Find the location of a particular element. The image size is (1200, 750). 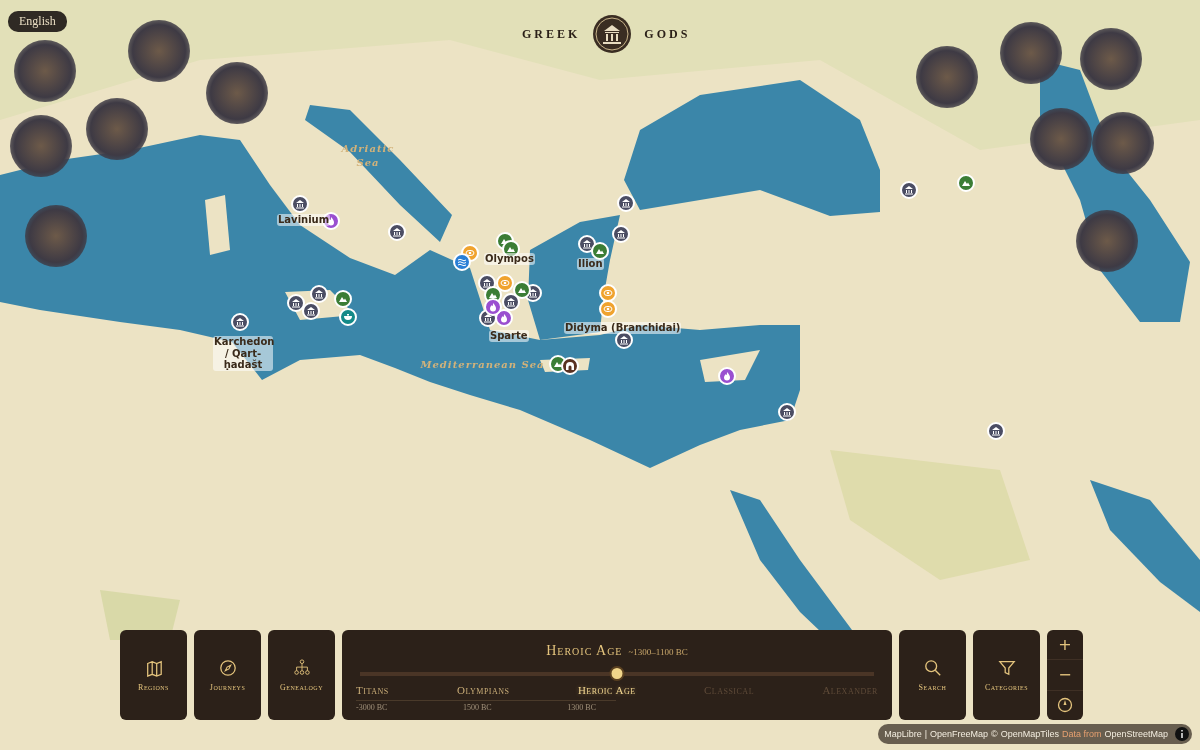

search-icon is located at coordinates (932, 667).